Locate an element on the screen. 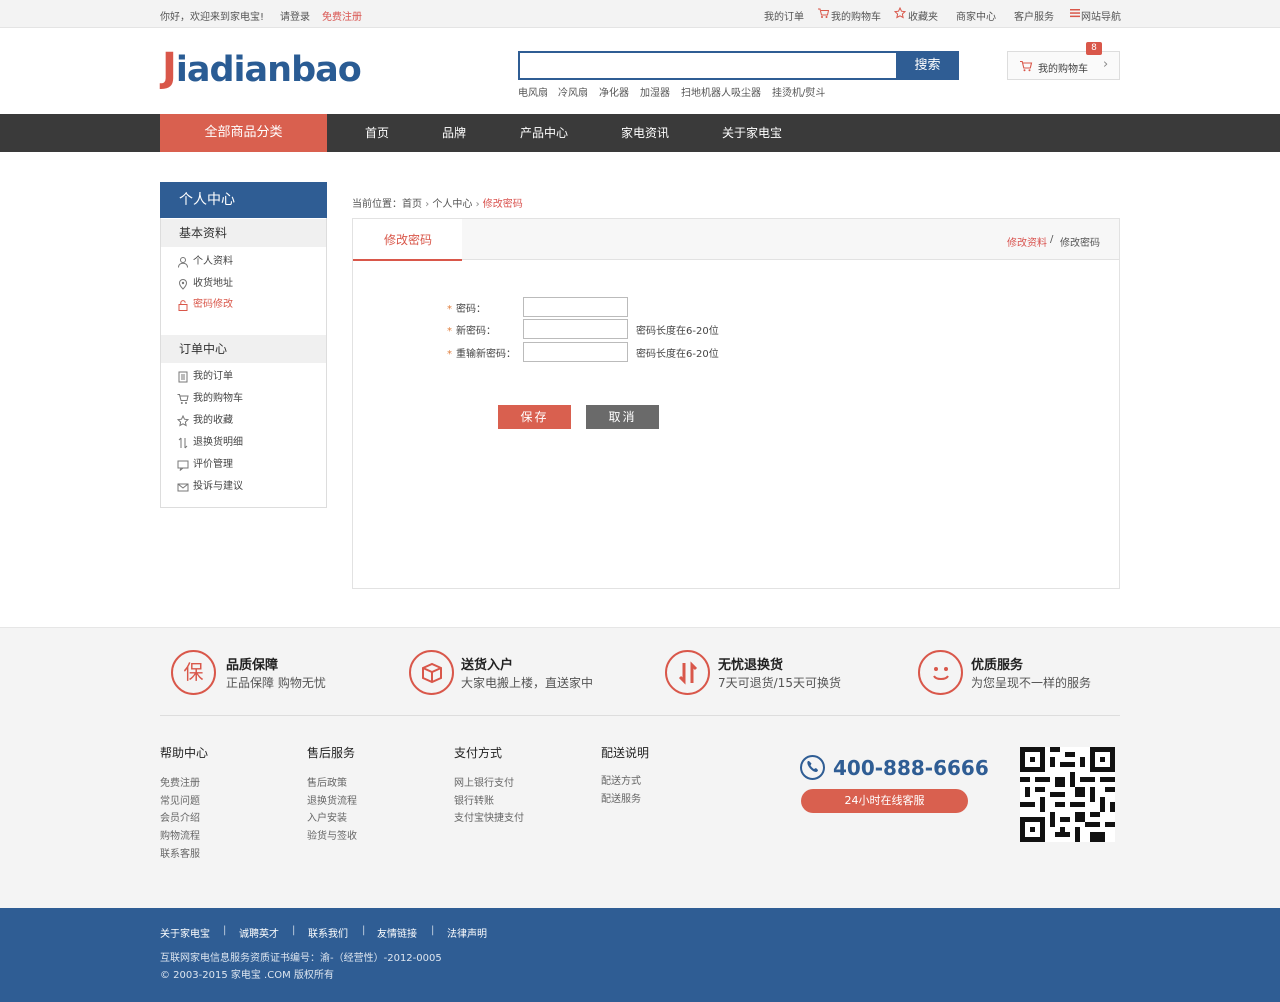 The height and width of the screenshot is (1002, 1280). footer-link: 配送方式 is located at coordinates (621, 779).